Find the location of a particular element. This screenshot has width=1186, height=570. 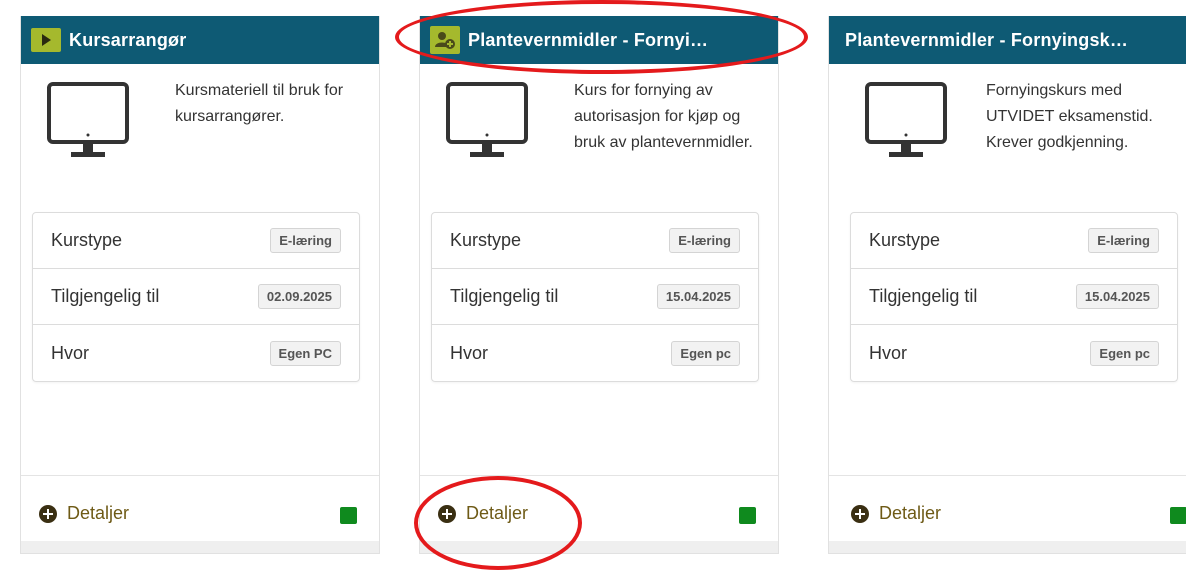

card-title: Kursarrangør is located at coordinates (127, 40).